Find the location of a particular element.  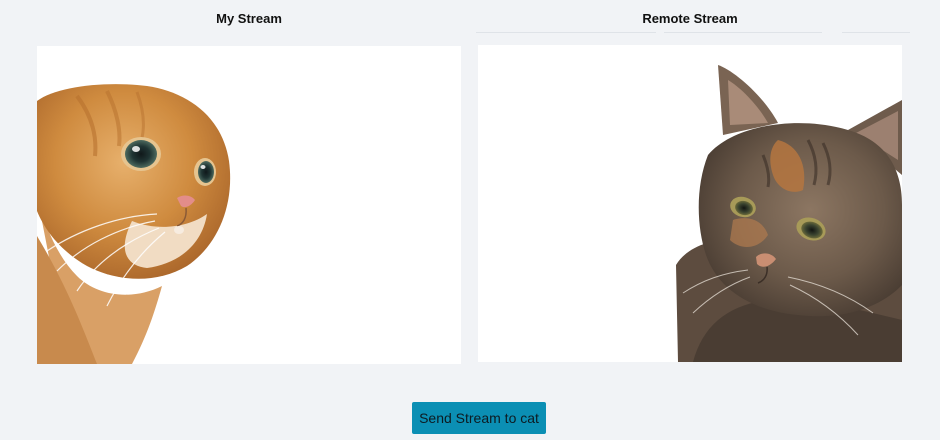

my-stream-title: My Stream is located at coordinates (249, 18).